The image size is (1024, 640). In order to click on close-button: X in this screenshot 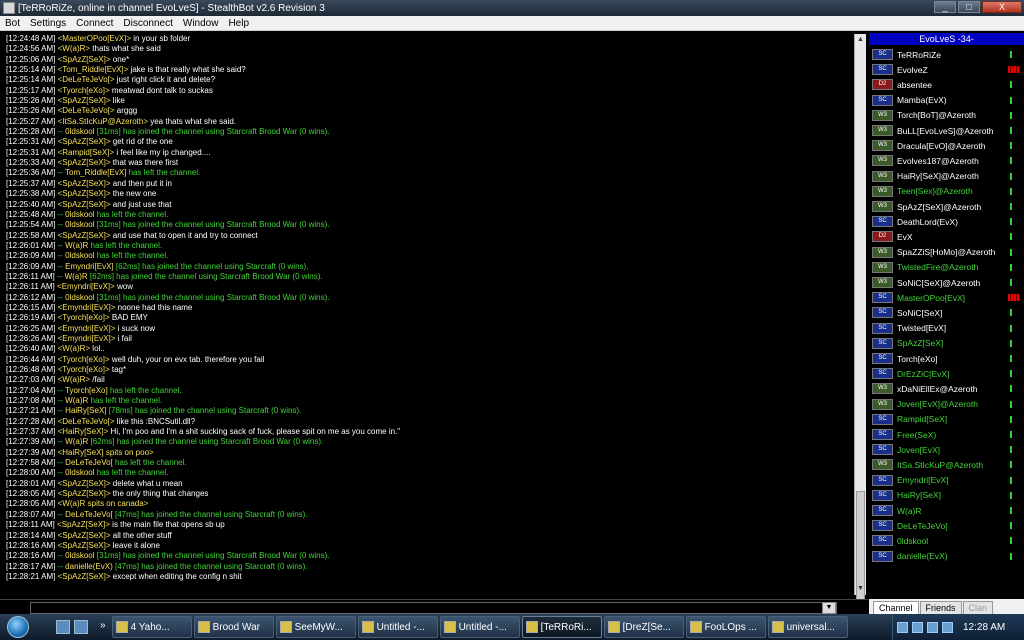, I will do `click(1002, 7)`.